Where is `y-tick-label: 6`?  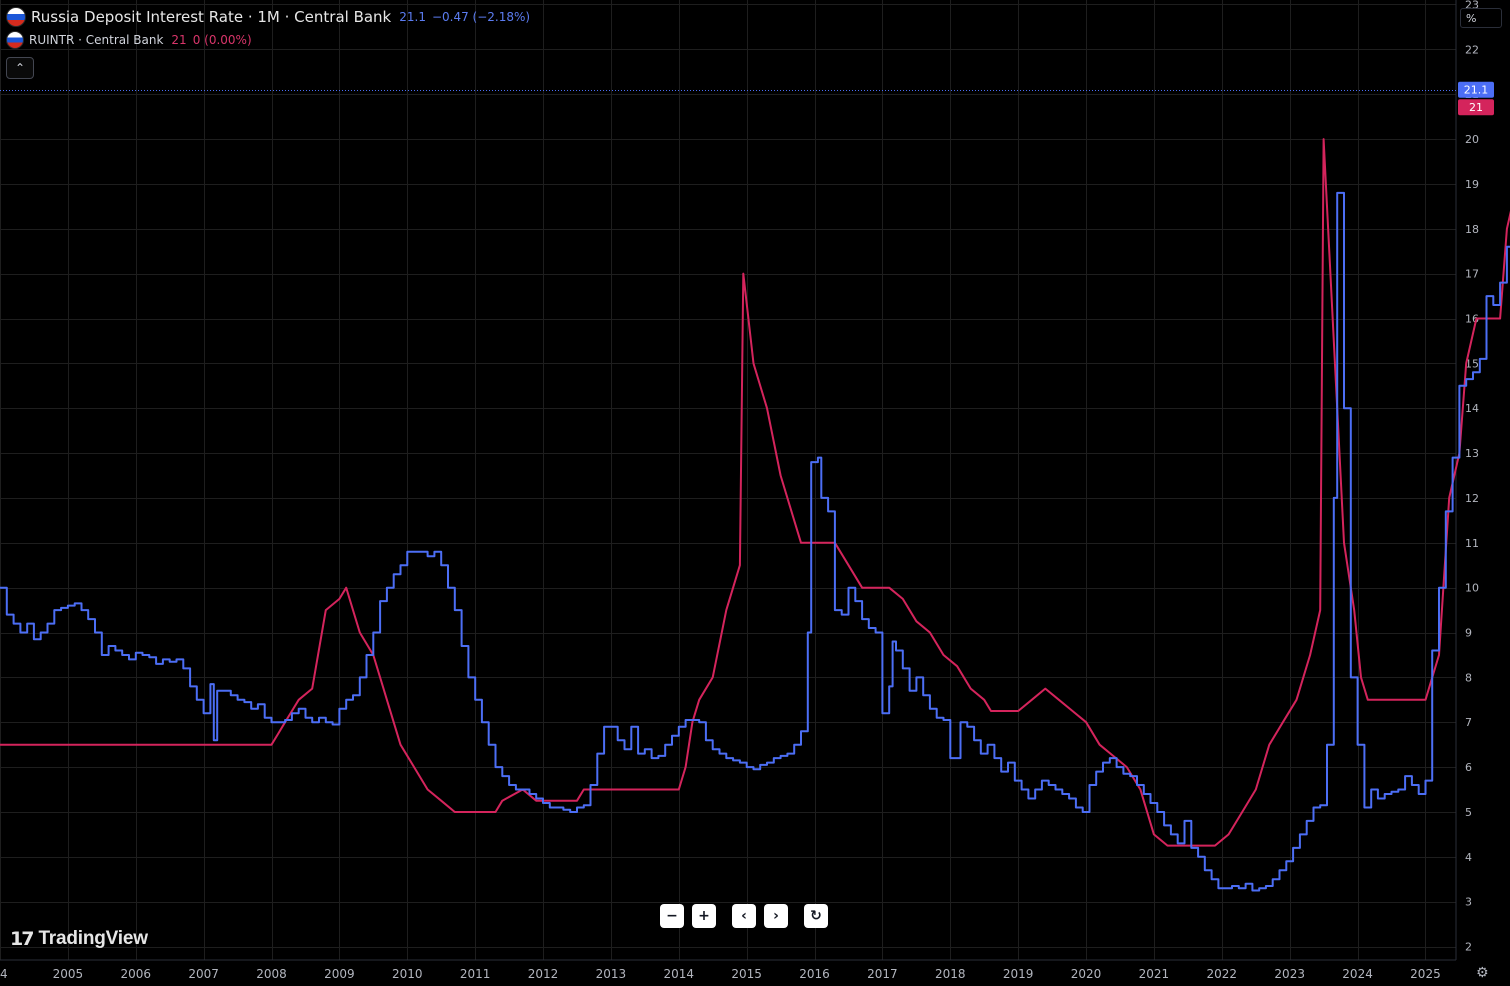
y-tick-label: 6 is located at coordinates (1468, 767).